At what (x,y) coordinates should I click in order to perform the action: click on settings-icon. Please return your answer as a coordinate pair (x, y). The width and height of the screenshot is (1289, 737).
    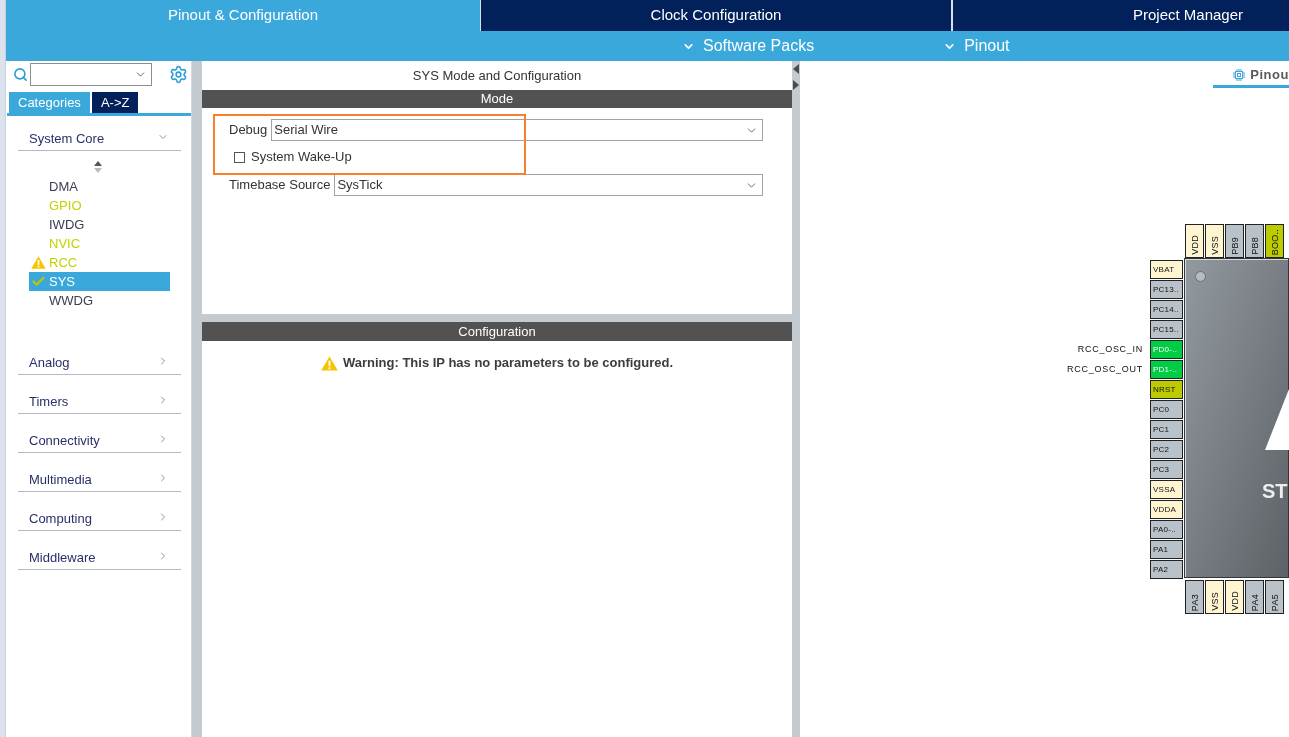
    Looking at the image, I should click on (178, 74).